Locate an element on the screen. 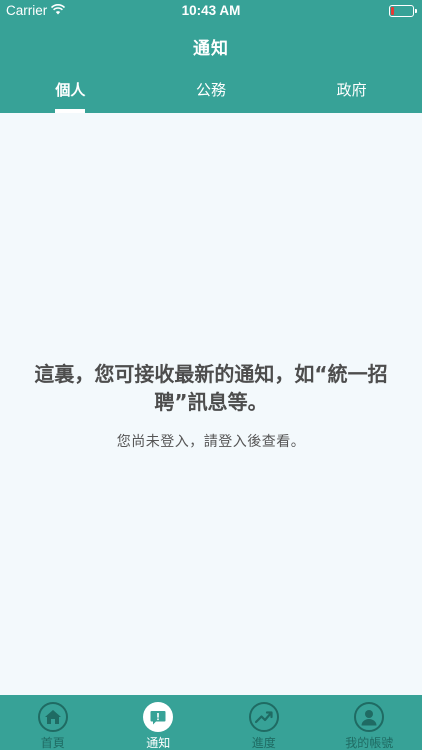 This screenshot has width=422, height=750. nav-item-home: 首頁 is located at coordinates (53, 722).